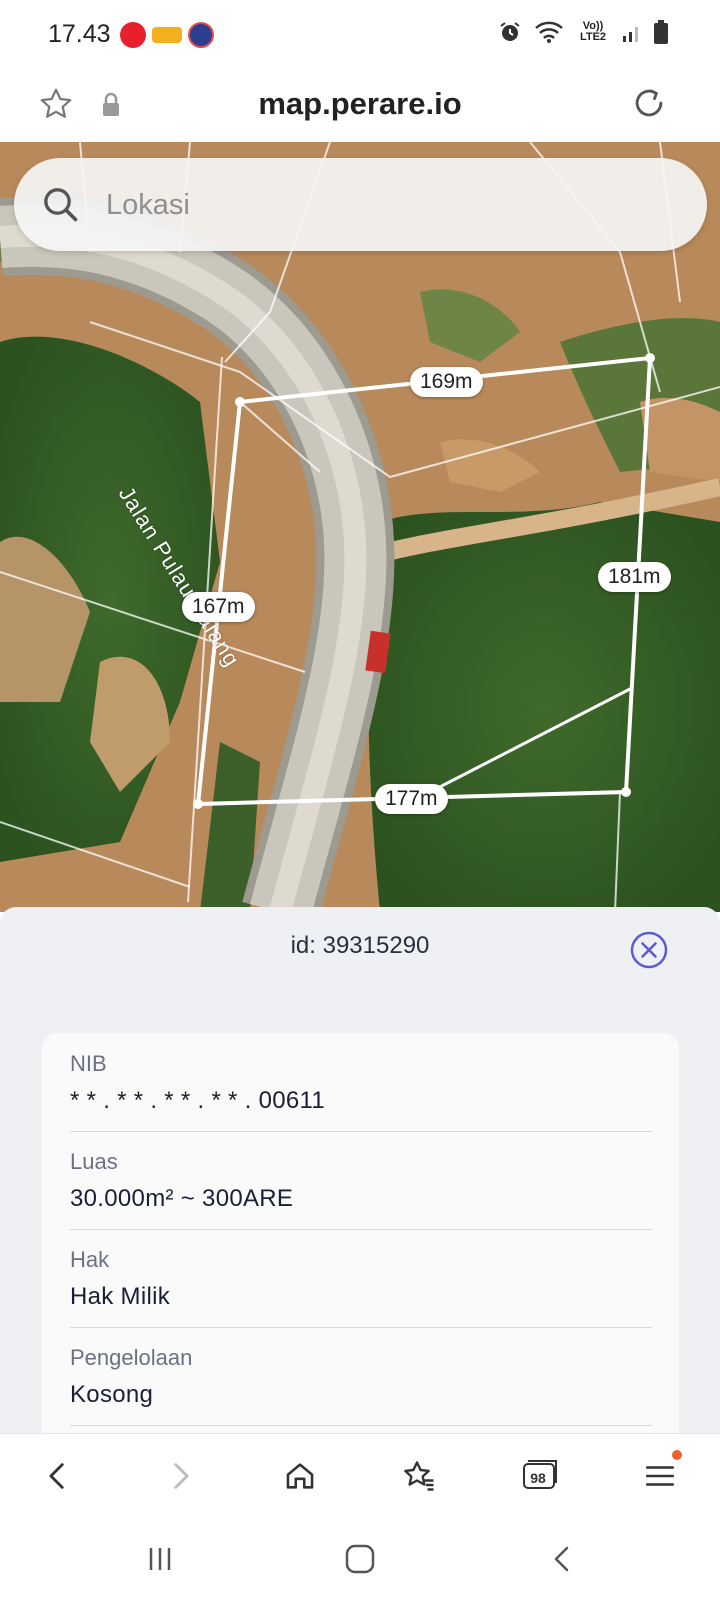 The height and width of the screenshot is (1600, 720). Describe the element at coordinates (361, 1278) in the screenshot. I see `detail-row-hak: Hak Hak Milik` at that location.